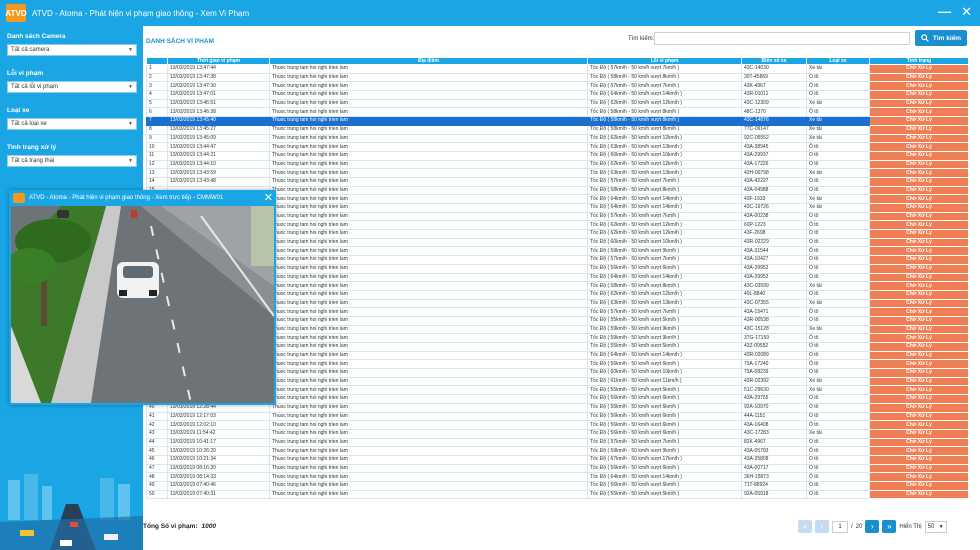 This screenshot has height=550, width=980. I want to click on status-filter-select: Tất cả trạng thái ▼, so click(72, 161).